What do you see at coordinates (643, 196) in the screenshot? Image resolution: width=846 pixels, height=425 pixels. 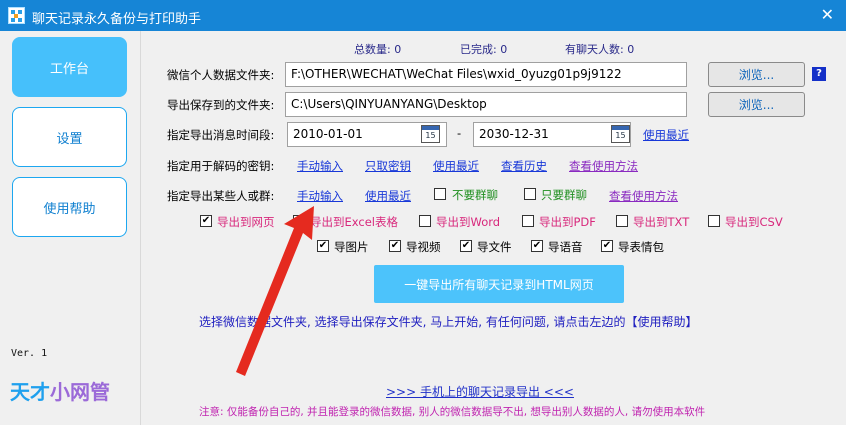 I see `target-howto-link: 查看使用方法` at bounding box center [643, 196].